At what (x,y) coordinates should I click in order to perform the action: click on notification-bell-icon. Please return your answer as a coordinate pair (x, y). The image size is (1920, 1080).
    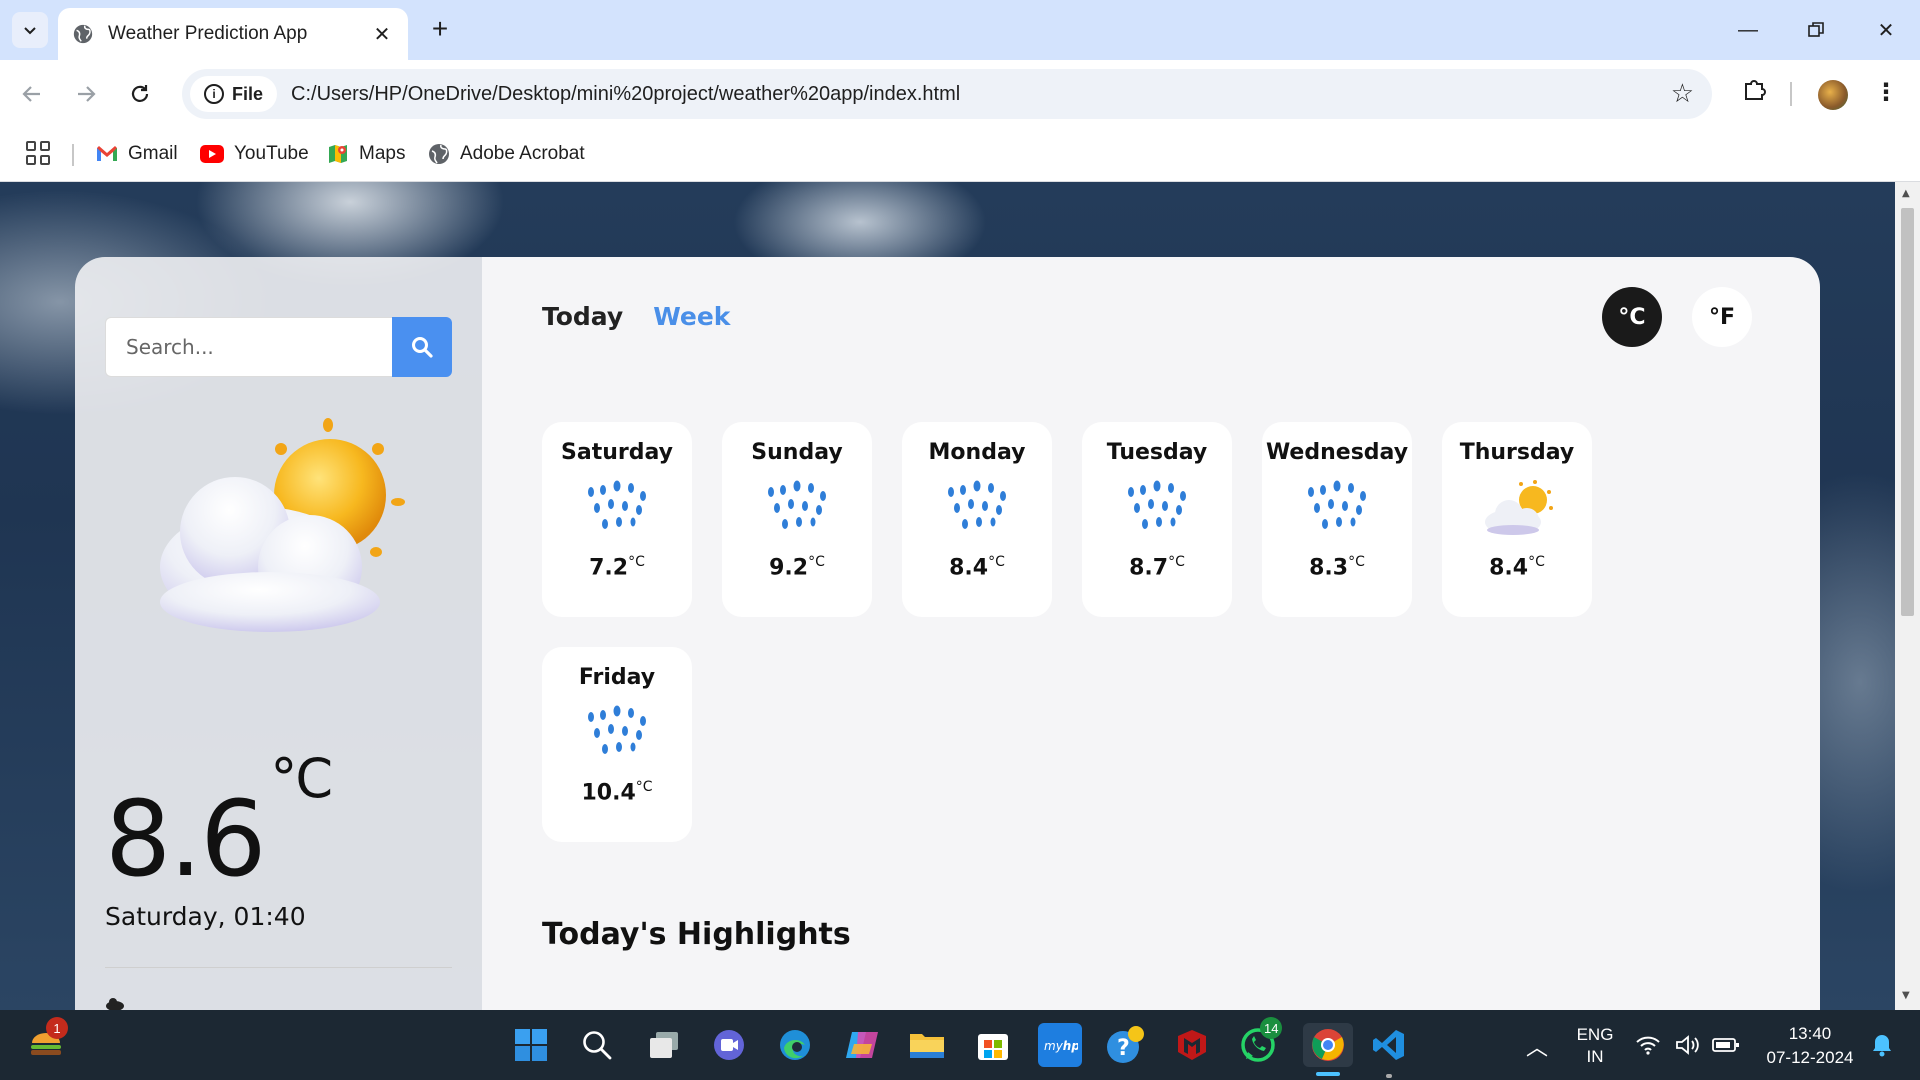
    Looking at the image, I should click on (1882, 1045).